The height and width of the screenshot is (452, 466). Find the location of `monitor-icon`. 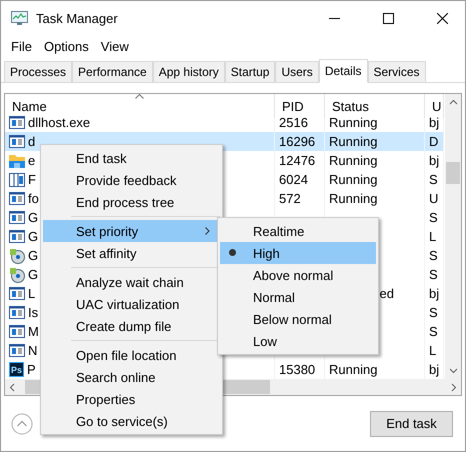

monitor-icon is located at coordinates (19, 18).